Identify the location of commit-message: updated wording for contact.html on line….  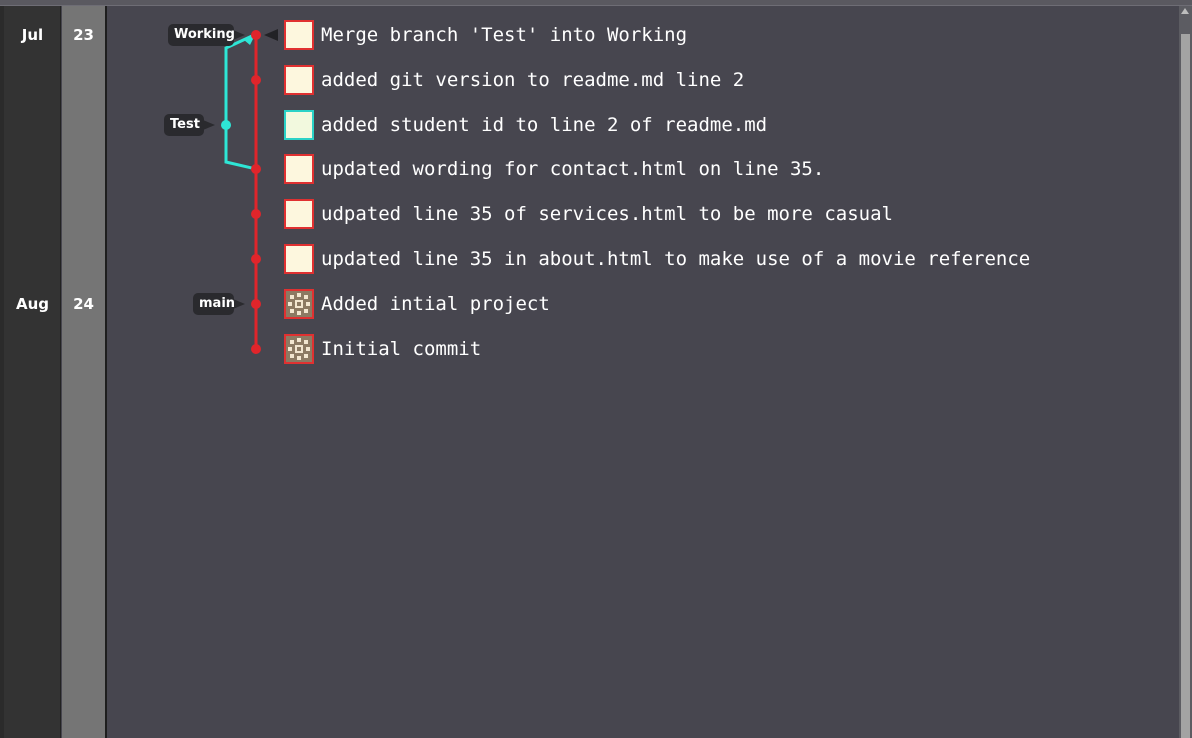
(573, 169).